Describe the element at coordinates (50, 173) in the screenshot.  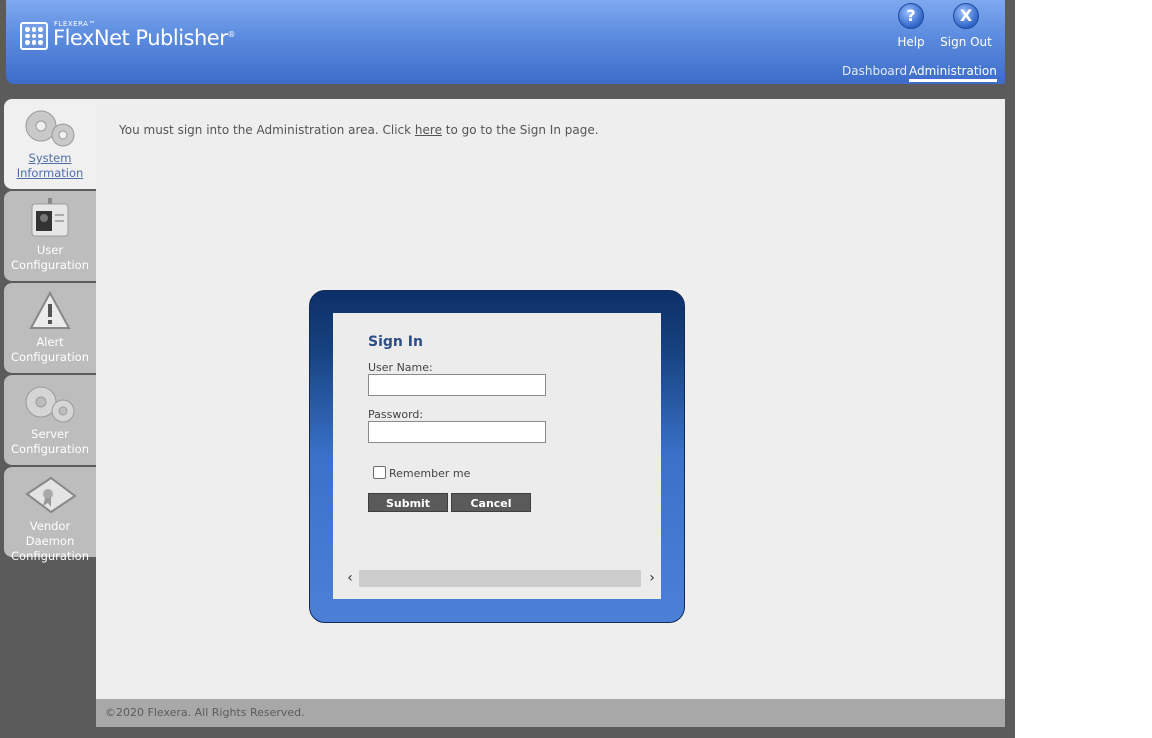
I see `sidebar-item-label: Information` at that location.